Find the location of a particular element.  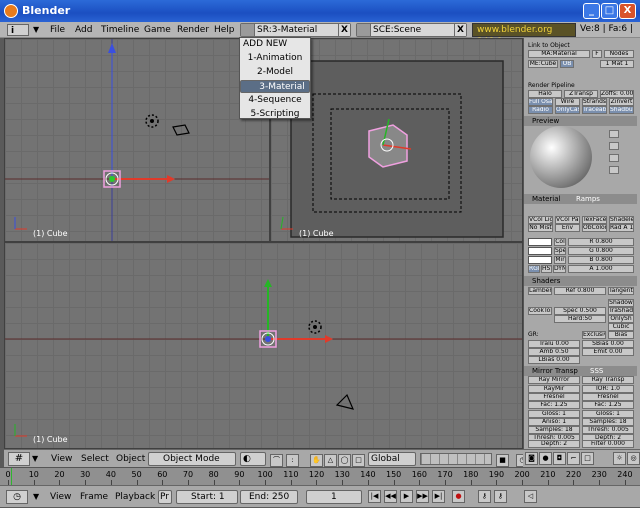

panel-shading-icon: ◘ is located at coordinates (559, 458).